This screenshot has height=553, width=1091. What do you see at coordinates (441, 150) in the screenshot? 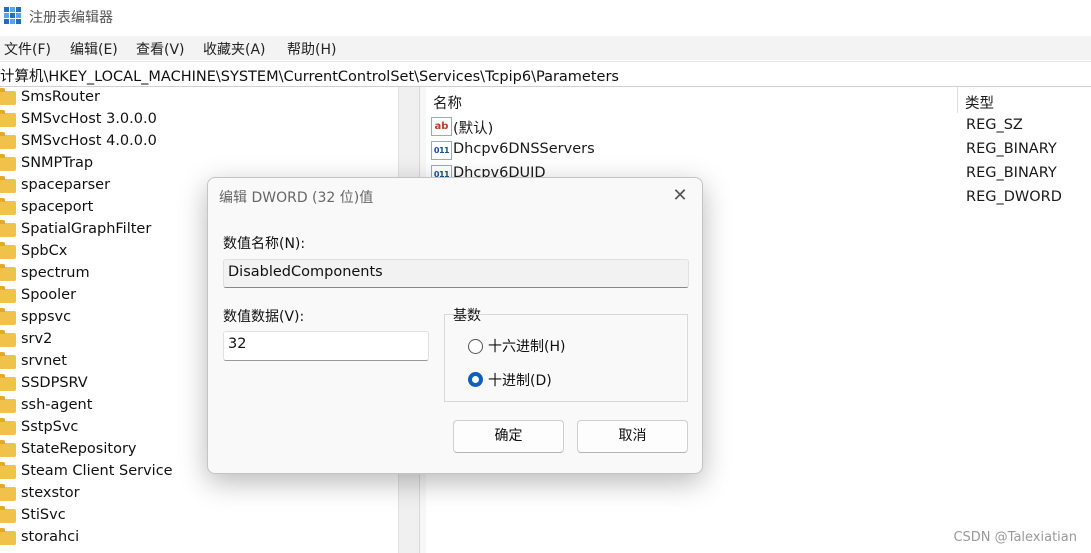
I see `binary-value-icon: 011` at bounding box center [441, 150].